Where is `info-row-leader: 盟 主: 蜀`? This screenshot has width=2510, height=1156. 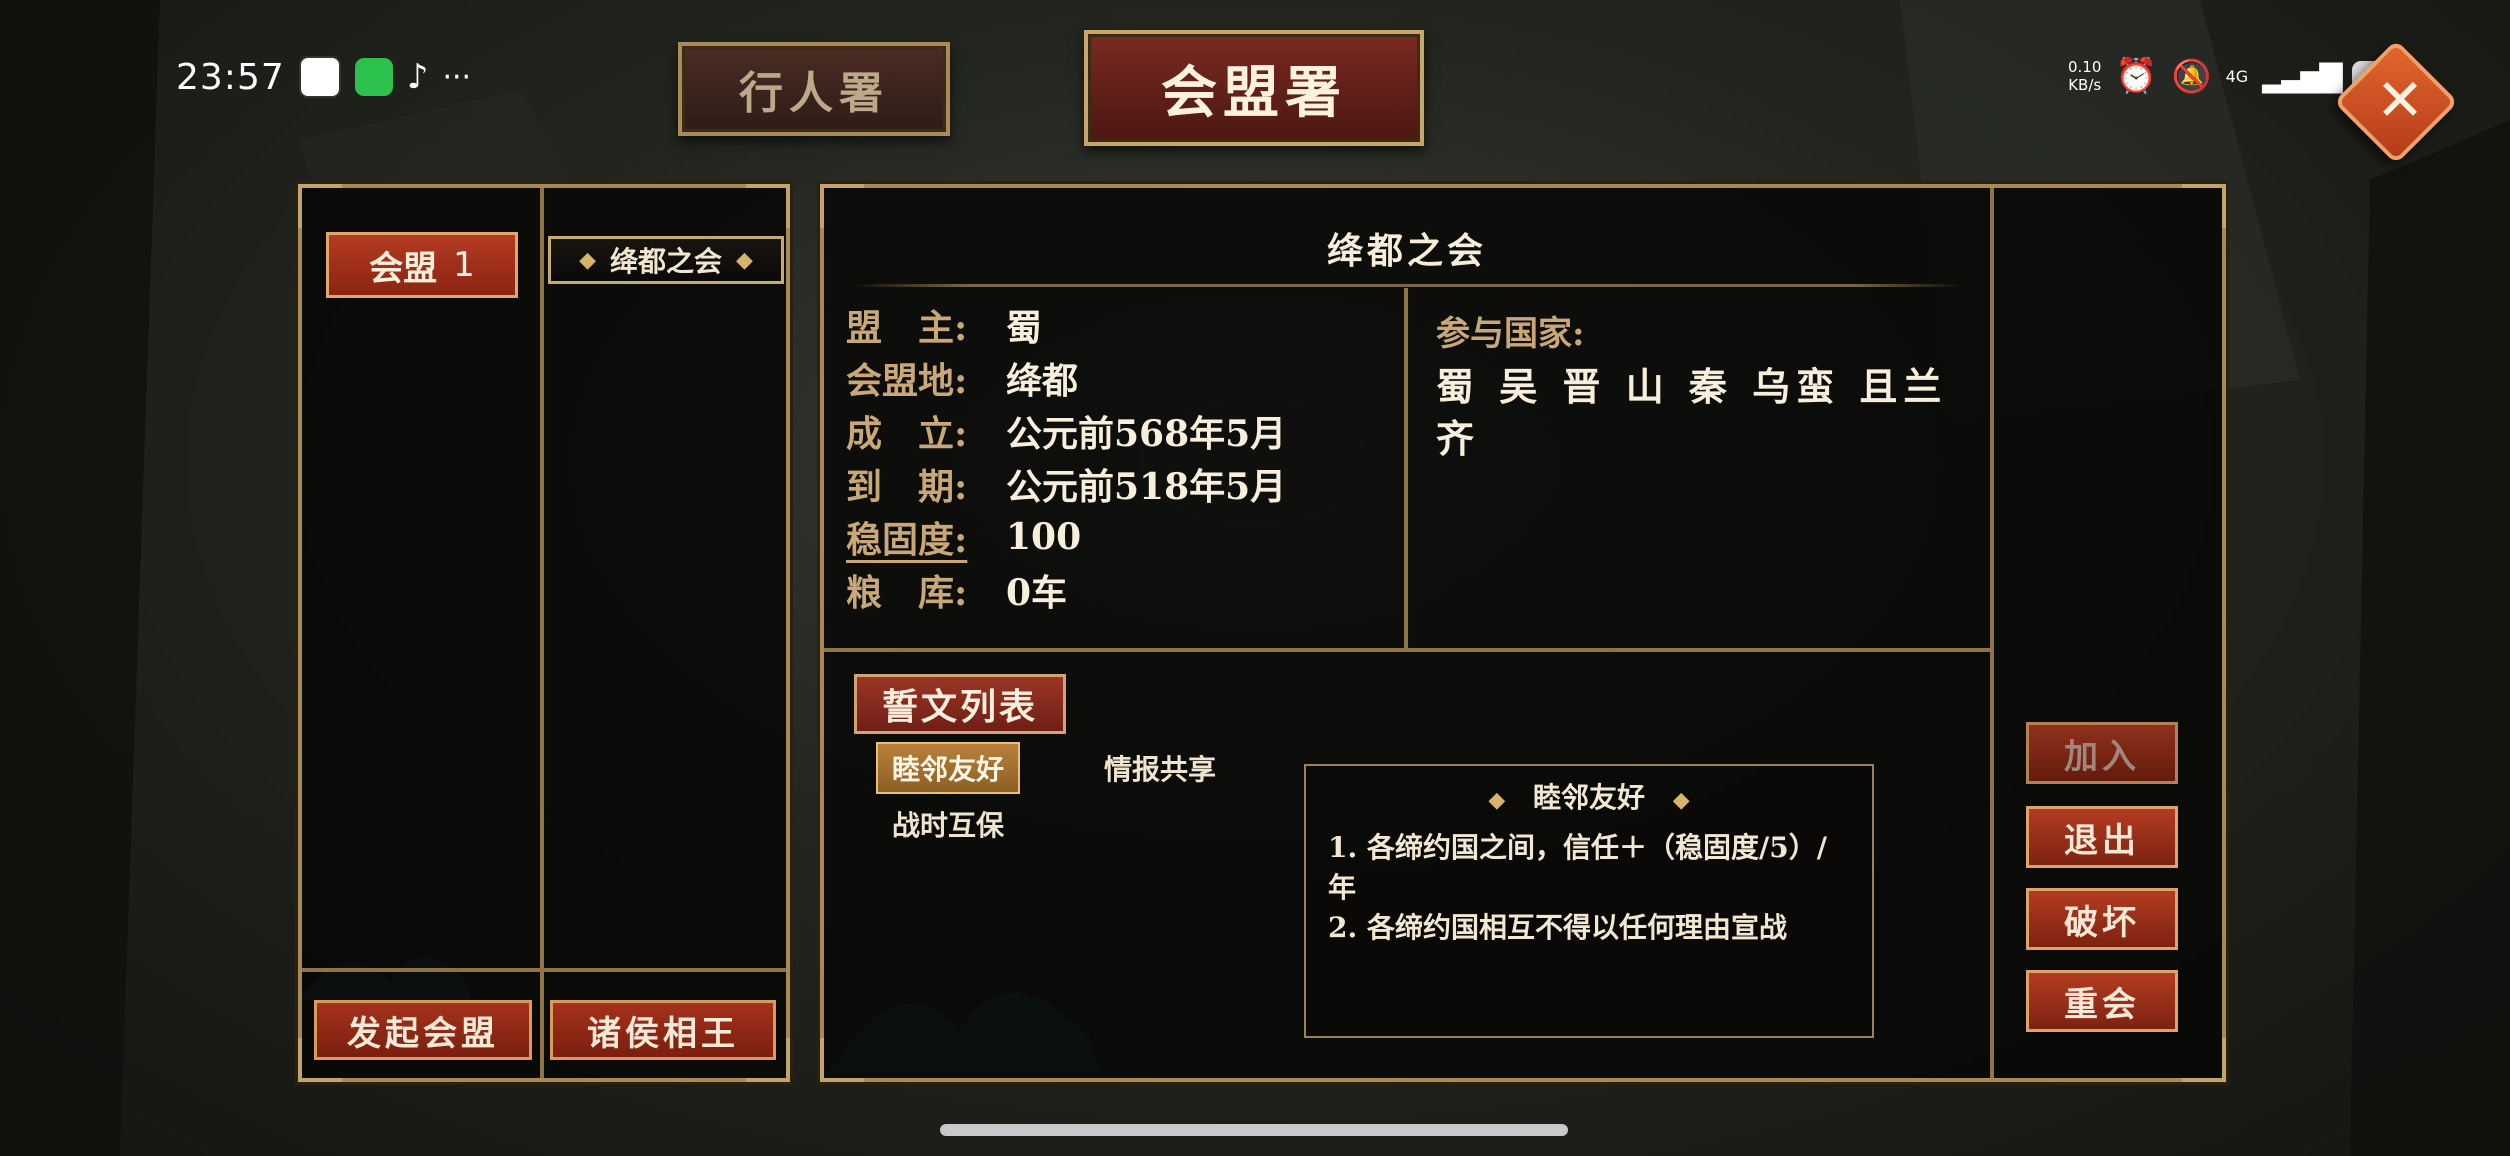 info-row-leader: 盟 主: 蜀 is located at coordinates (1066, 324).